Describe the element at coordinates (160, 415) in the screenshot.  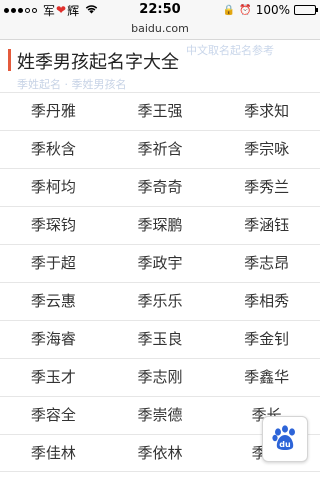
I see `name-link: 季崇德` at that location.